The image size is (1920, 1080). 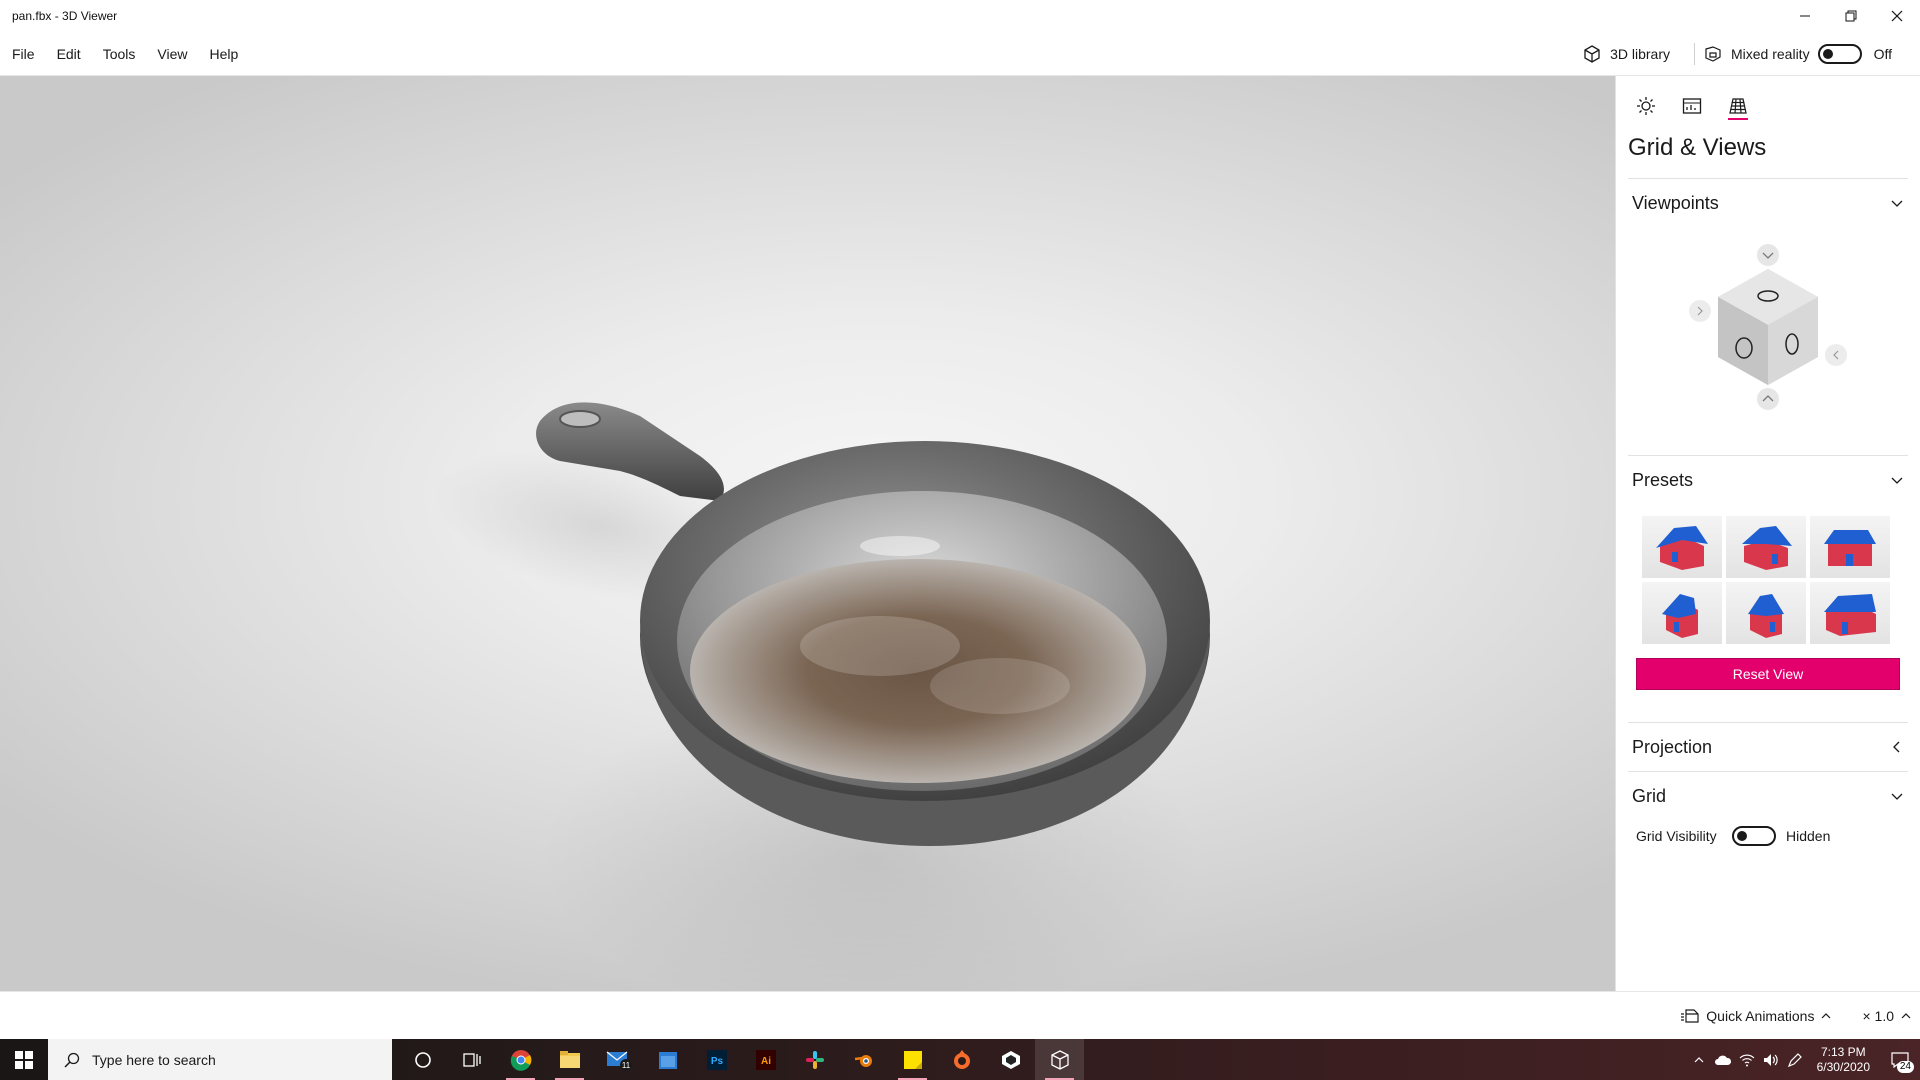 I want to click on task-view-icon, so click(x=471, y=1059).